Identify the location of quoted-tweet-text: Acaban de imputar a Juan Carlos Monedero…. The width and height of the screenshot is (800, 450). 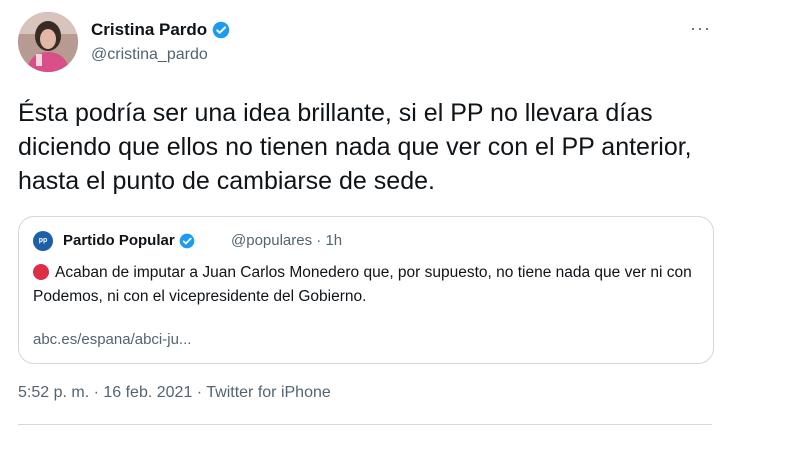
(368, 285).